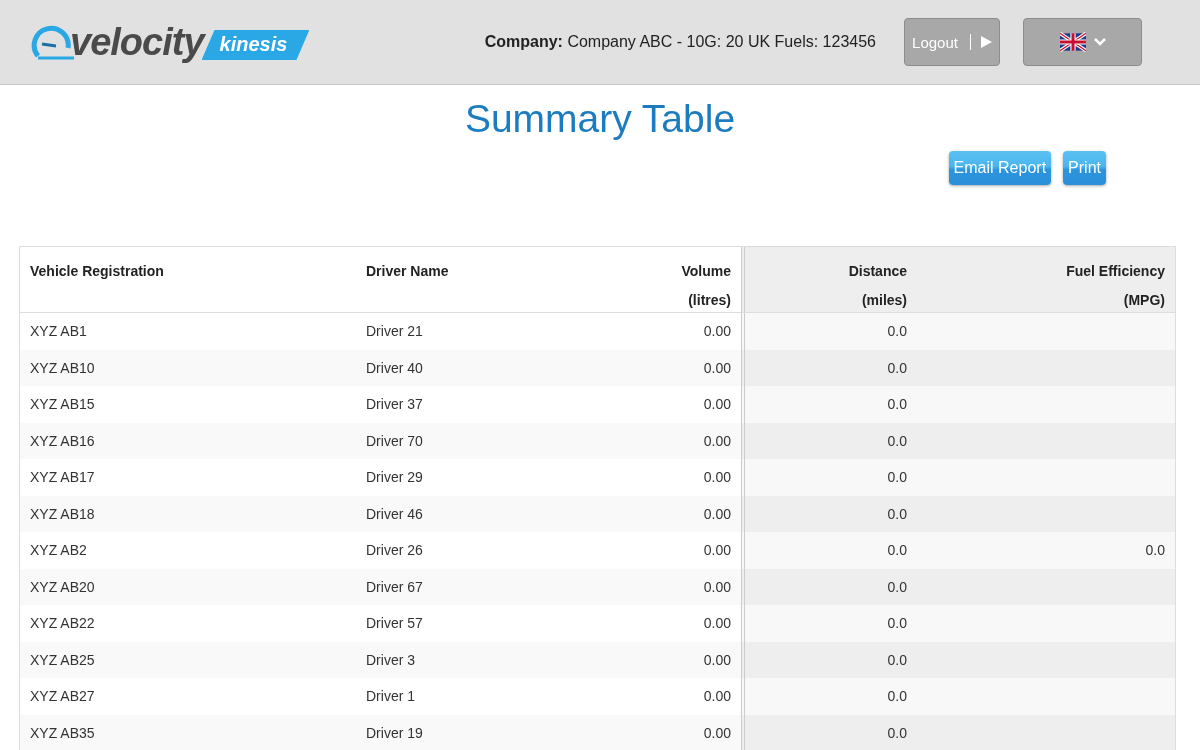  What do you see at coordinates (952, 42) in the screenshot?
I see `logout-button: Logout` at bounding box center [952, 42].